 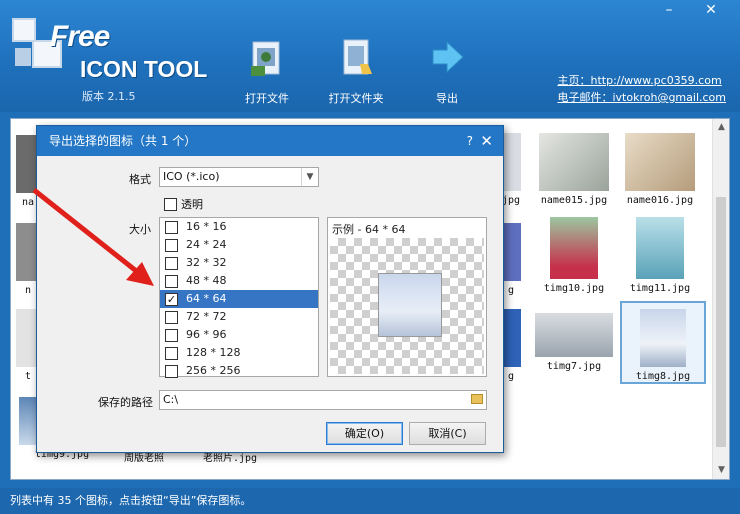 What do you see at coordinates (171, 399) in the screenshot?
I see `save-path-value: C:\` at bounding box center [171, 399].